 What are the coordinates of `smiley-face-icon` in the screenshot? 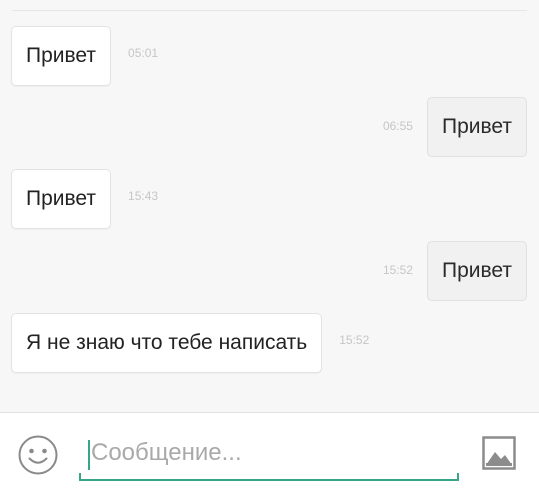 It's located at (38, 455).